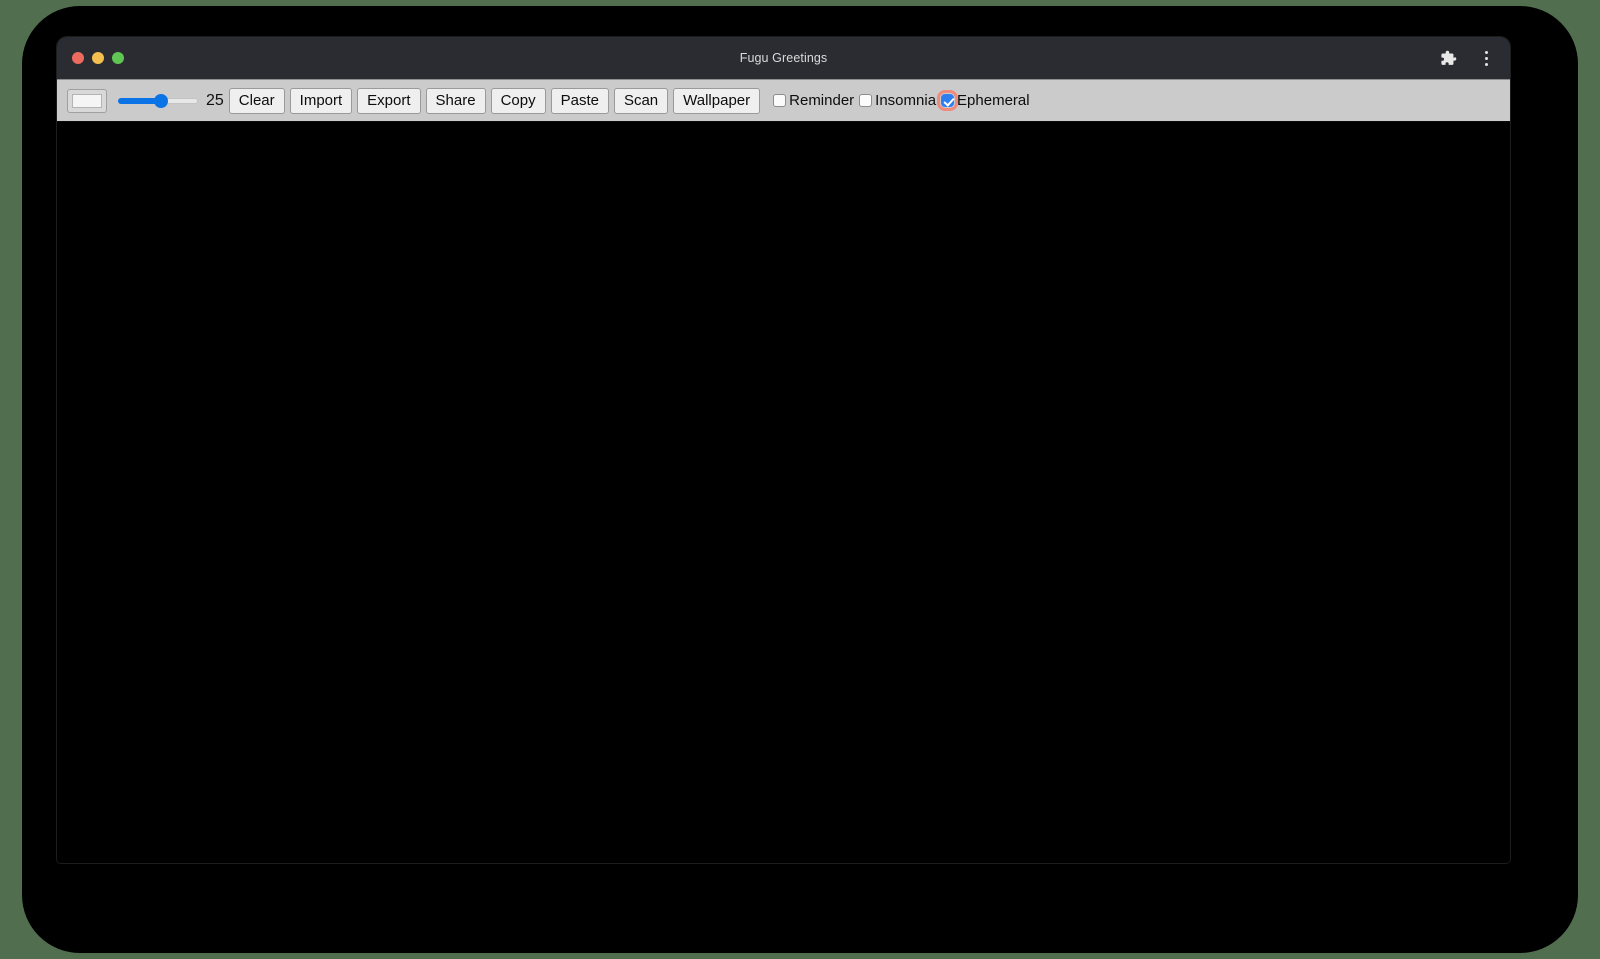 This screenshot has width=1600, height=959. What do you see at coordinates (161, 100) in the screenshot?
I see `slider-thumb` at bounding box center [161, 100].